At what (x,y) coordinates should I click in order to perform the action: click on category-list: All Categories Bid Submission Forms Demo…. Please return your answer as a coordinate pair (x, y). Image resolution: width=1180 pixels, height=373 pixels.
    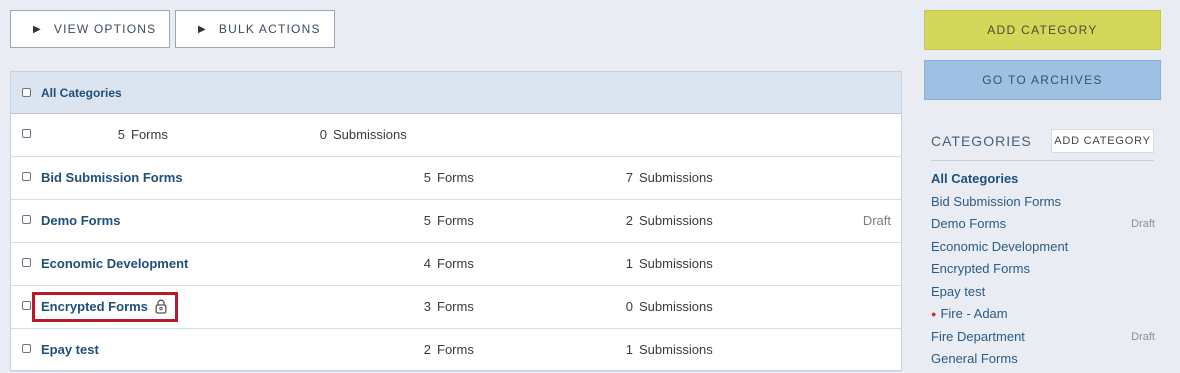
    Looking at the image, I should click on (1043, 271).